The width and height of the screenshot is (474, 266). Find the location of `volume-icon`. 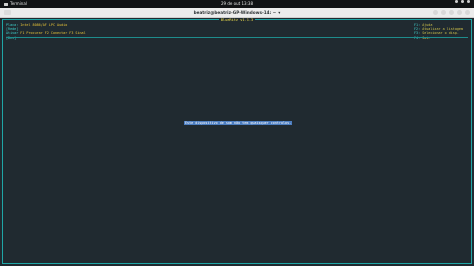

volume-icon is located at coordinates (462, 1).